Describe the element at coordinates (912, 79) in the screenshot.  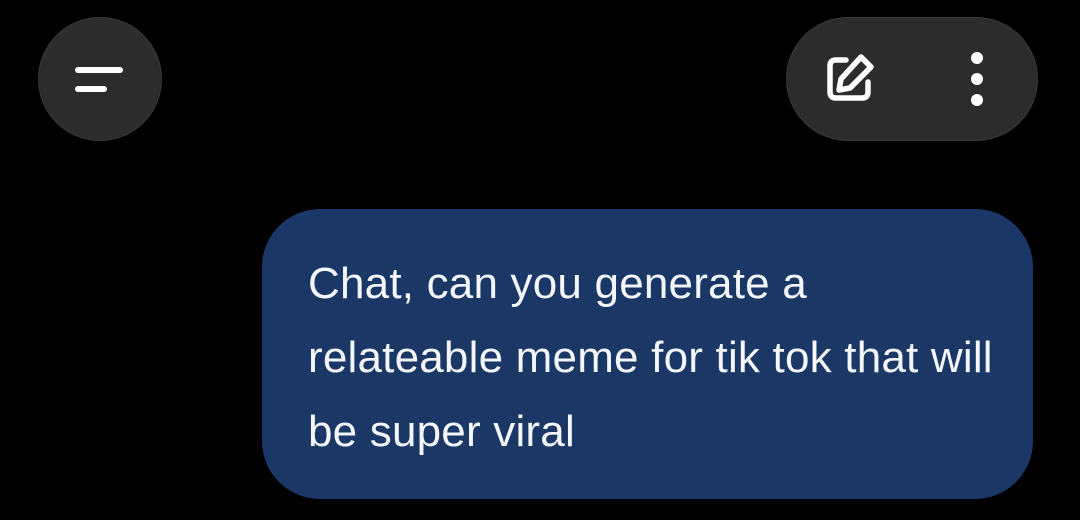
I see `header-actions` at that location.